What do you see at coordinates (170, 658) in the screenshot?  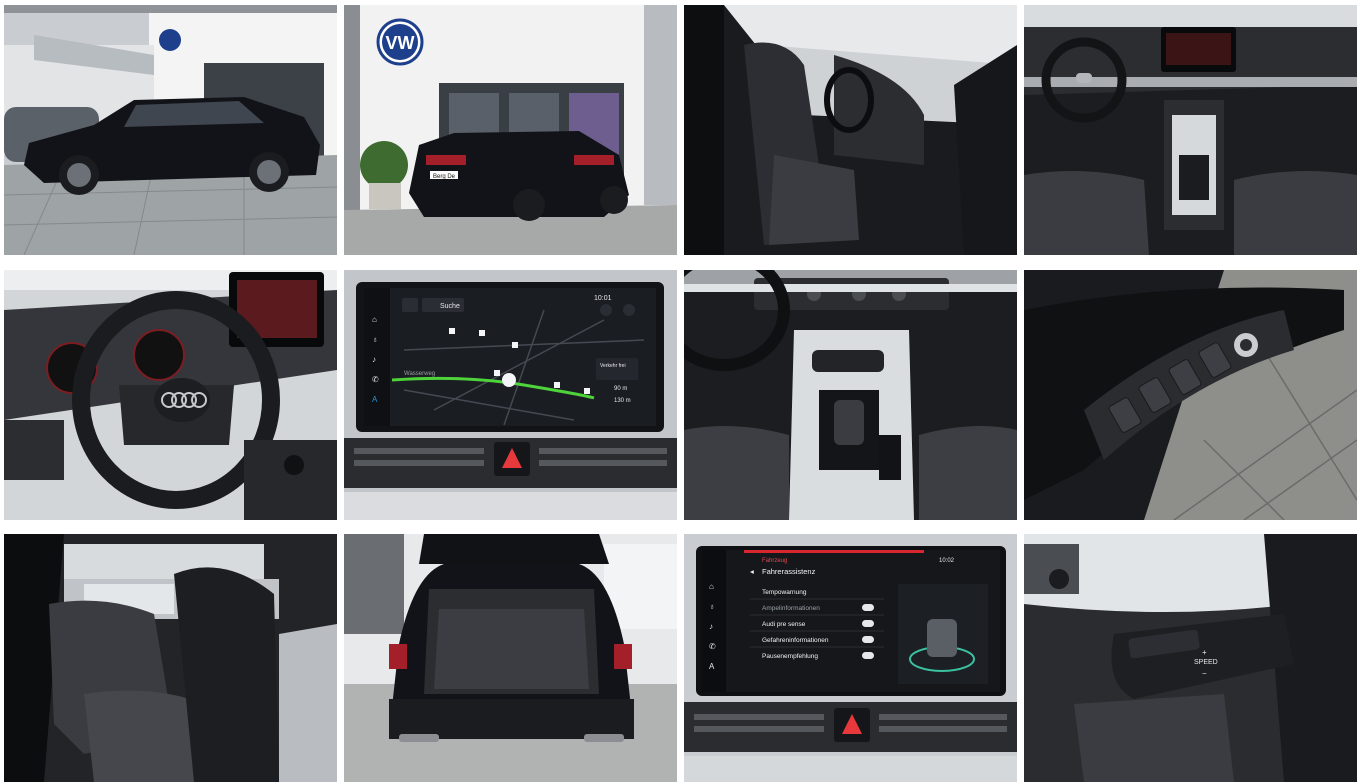 I see `photo-rear-seats` at bounding box center [170, 658].